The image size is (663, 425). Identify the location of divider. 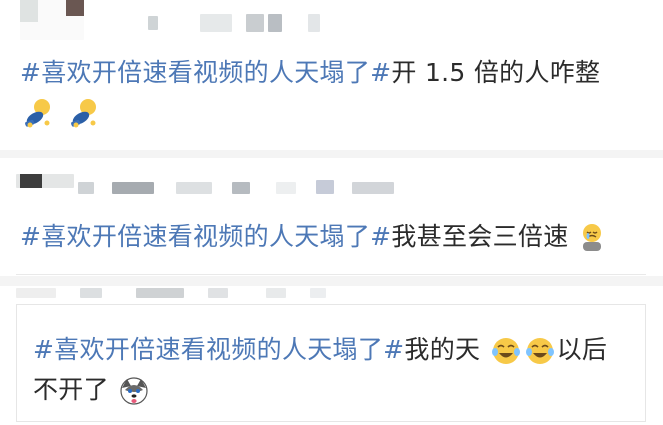
(331, 274).